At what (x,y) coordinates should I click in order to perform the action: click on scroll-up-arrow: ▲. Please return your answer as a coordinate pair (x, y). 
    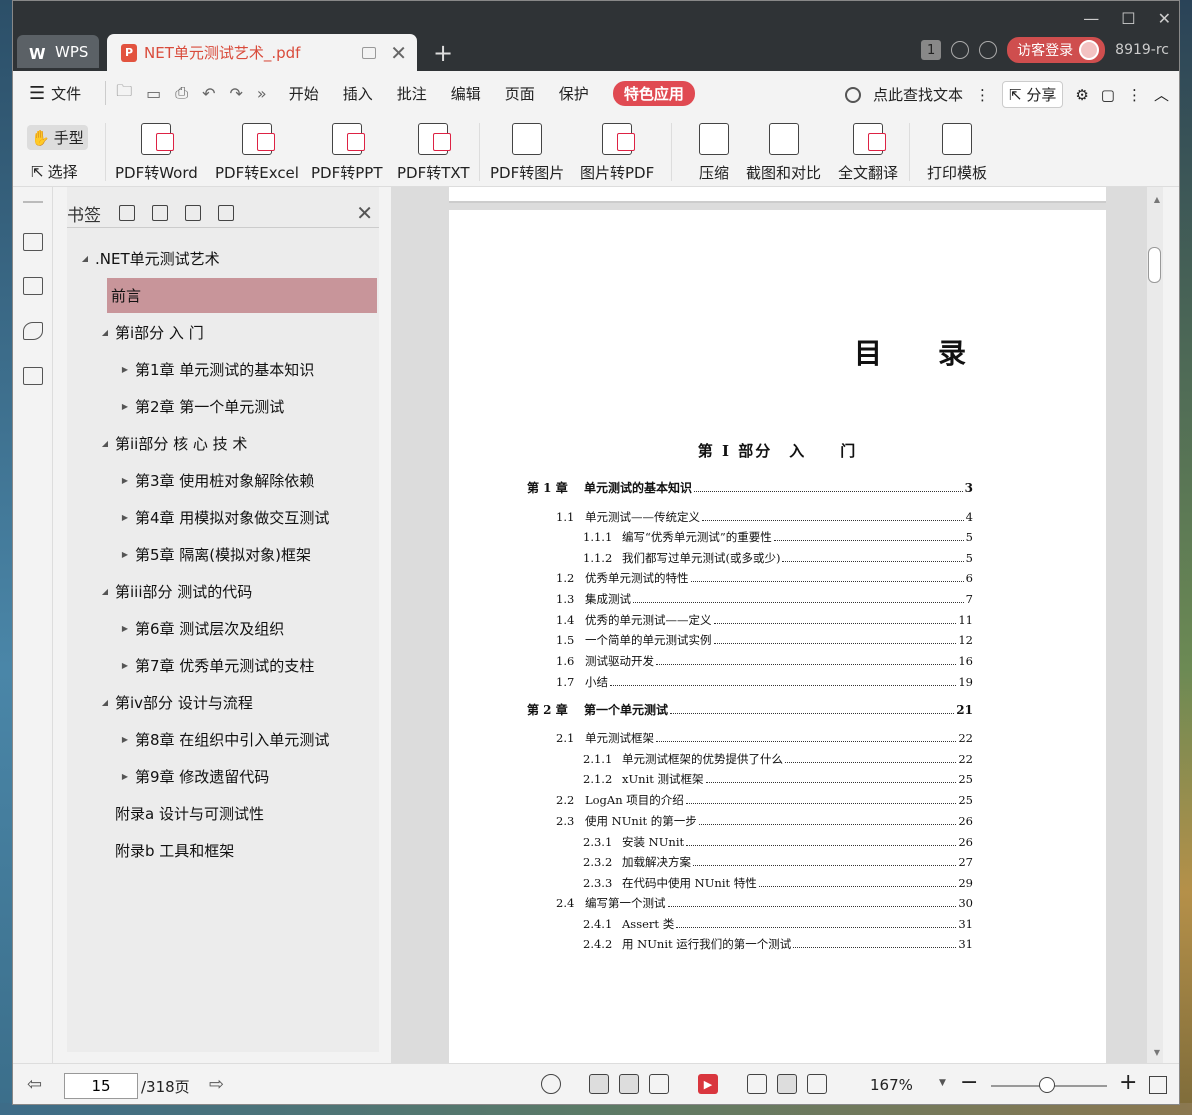
    Looking at the image, I should click on (1157, 199).